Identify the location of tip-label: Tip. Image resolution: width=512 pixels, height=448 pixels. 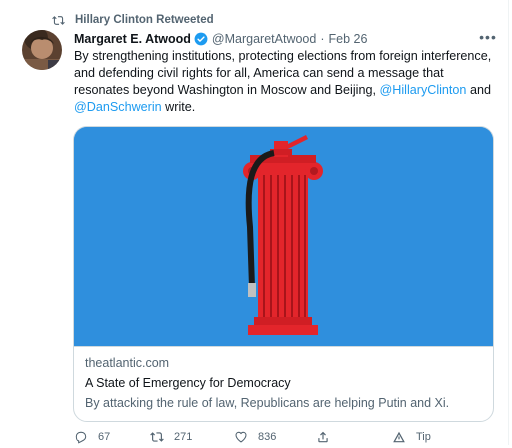
(423, 437).